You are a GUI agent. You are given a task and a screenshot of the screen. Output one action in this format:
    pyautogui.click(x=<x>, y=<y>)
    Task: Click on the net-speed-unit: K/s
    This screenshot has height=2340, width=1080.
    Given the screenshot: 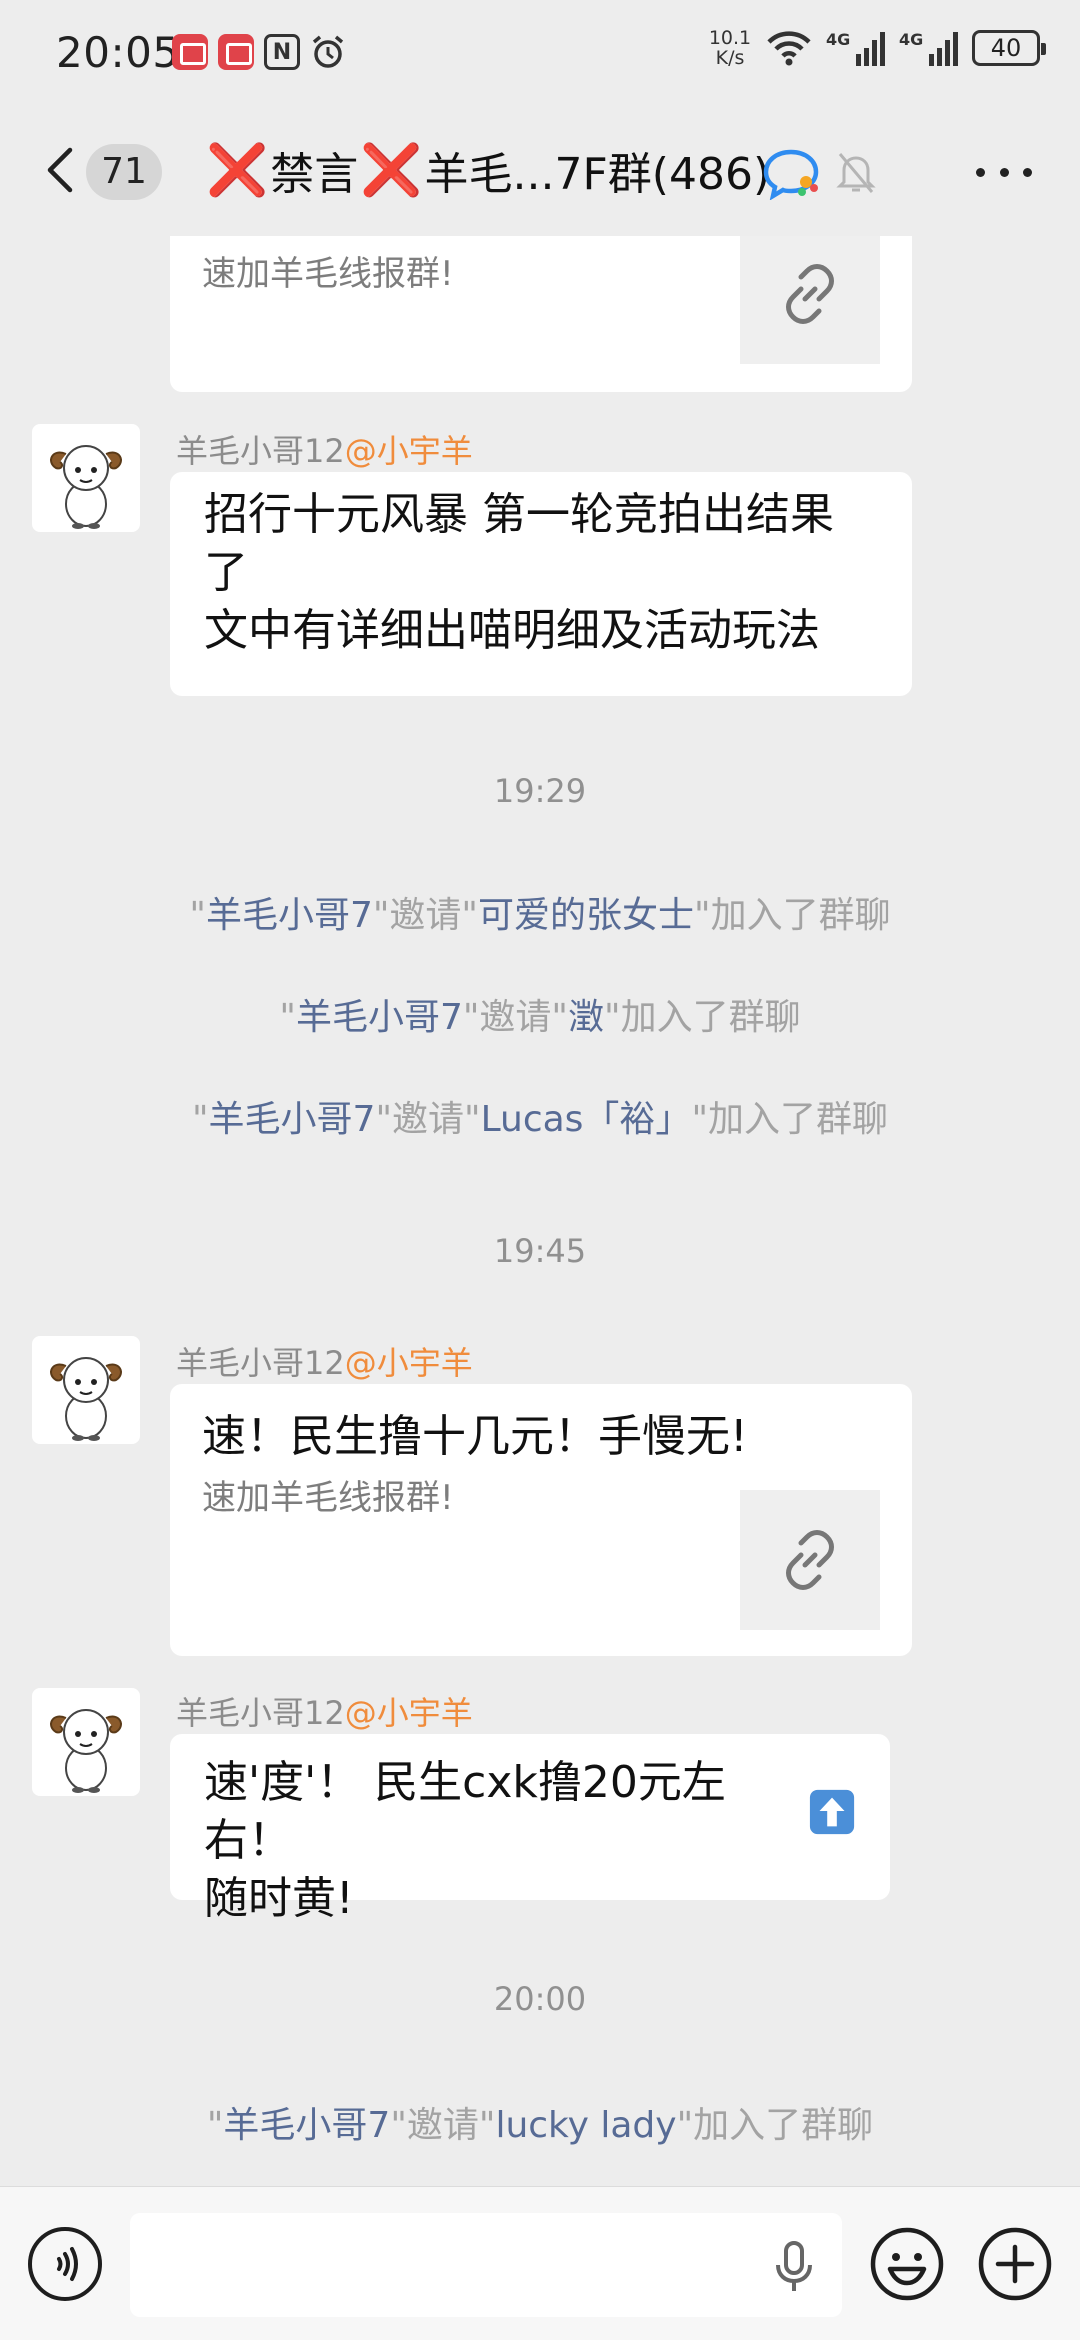 What is the action you would take?
    pyautogui.click(x=730, y=58)
    